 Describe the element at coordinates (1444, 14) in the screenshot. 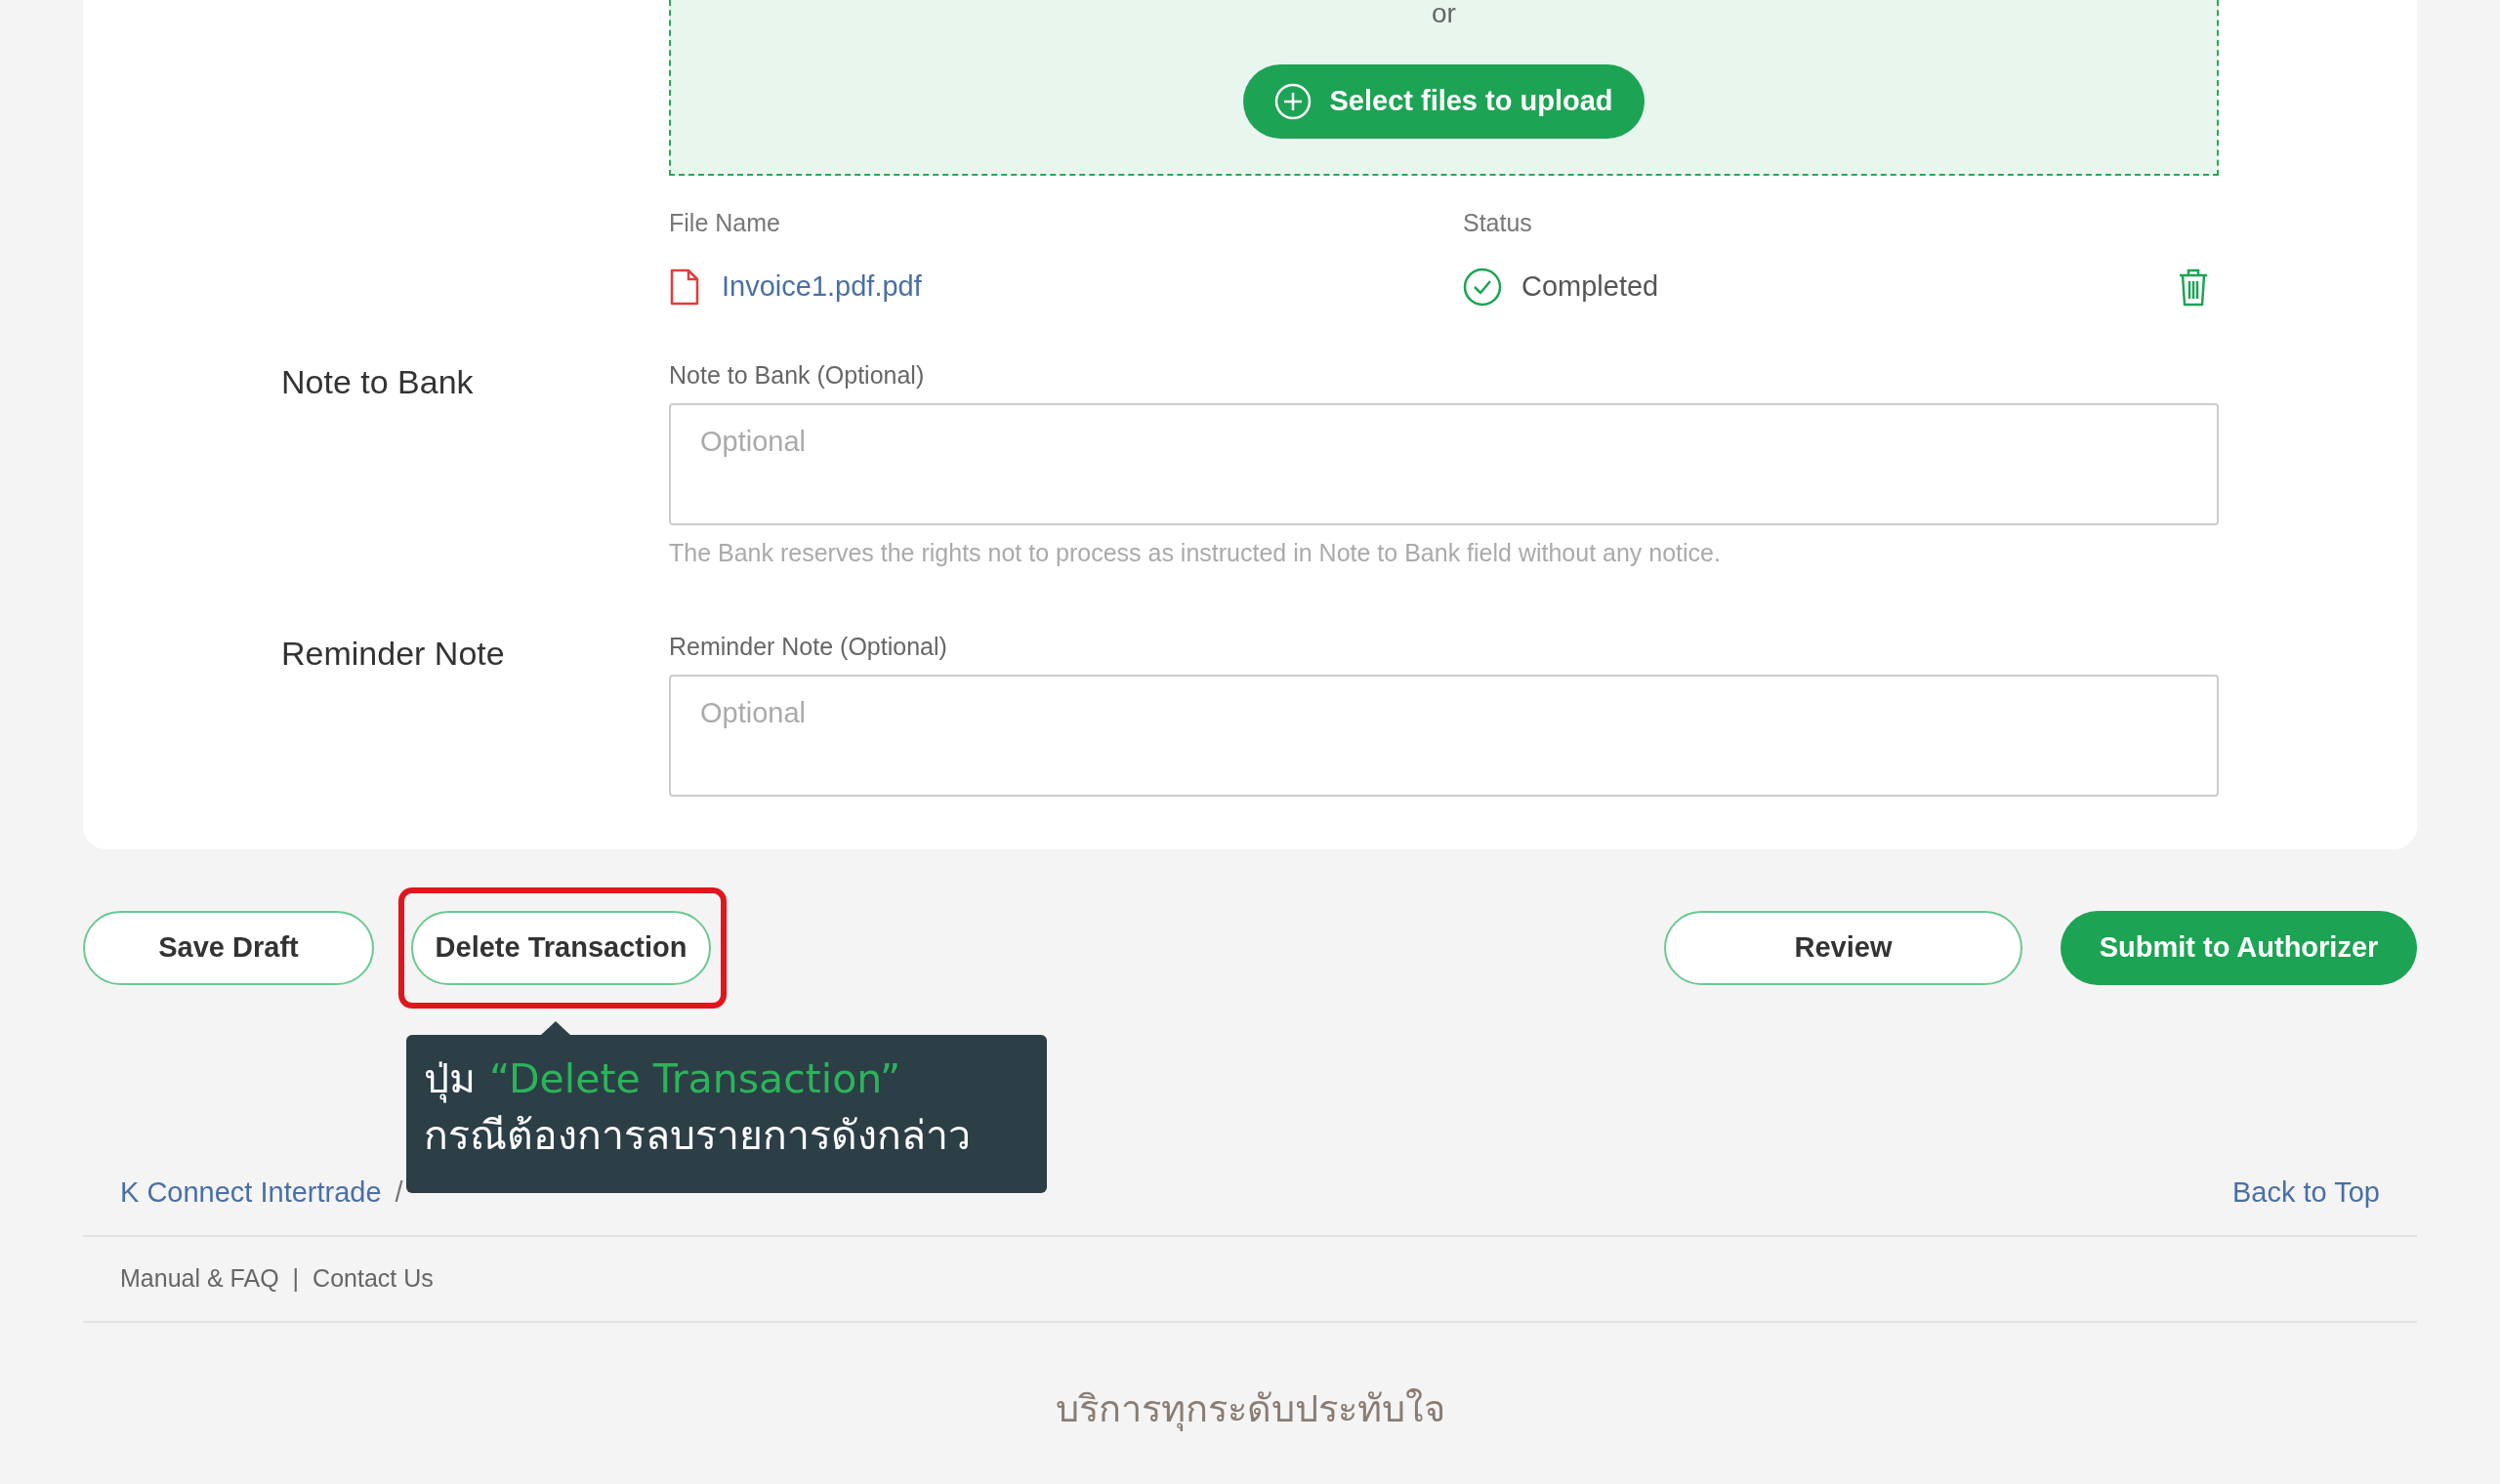

I see `or-text: or` at that location.